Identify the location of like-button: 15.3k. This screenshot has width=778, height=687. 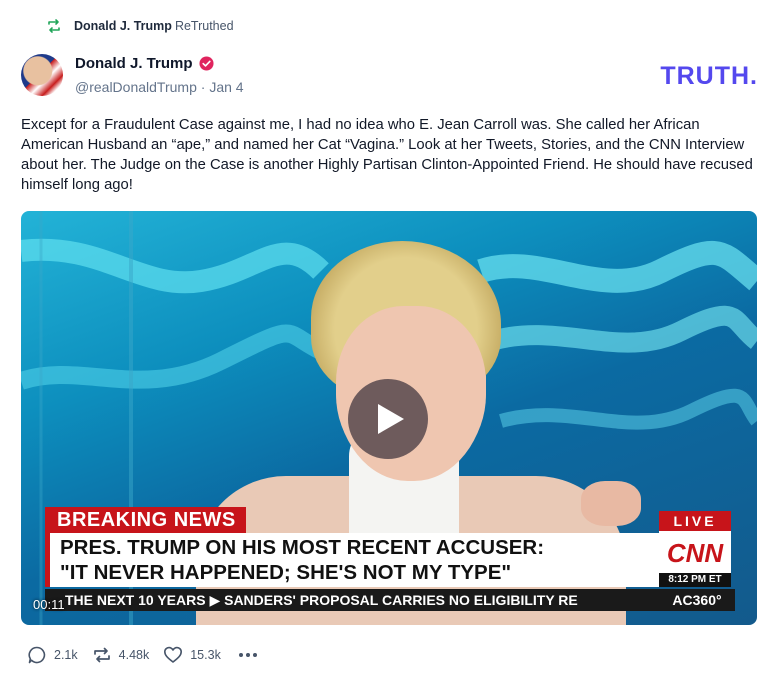
(192, 655).